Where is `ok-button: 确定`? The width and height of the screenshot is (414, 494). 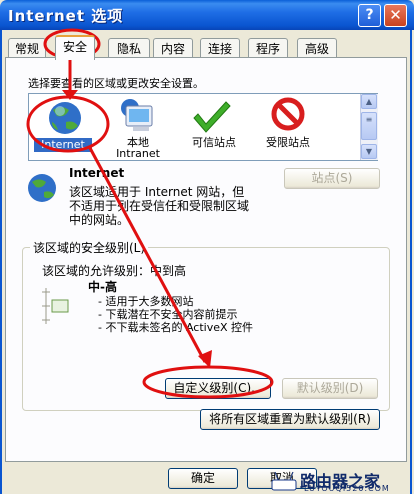 ok-button: 确定 is located at coordinates (203, 478).